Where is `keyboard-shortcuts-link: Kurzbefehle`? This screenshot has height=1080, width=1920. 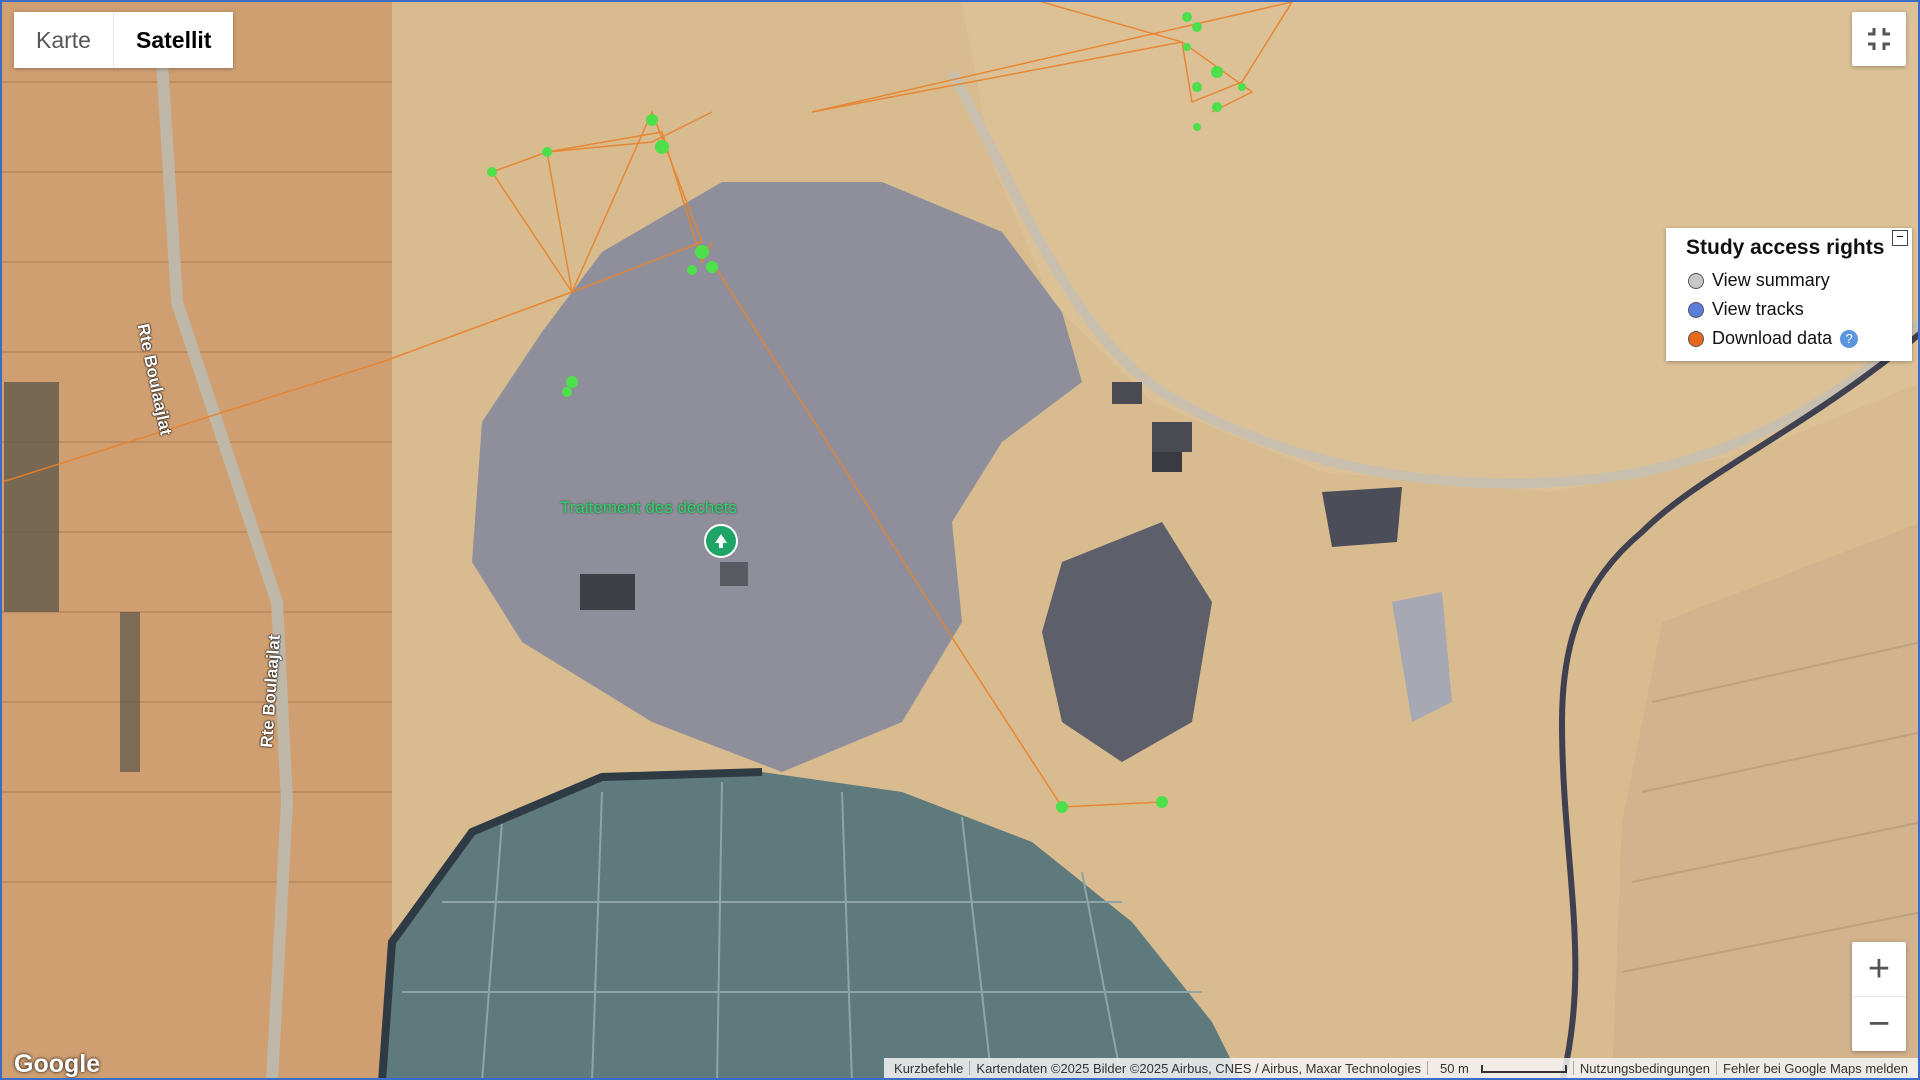
keyboard-shortcuts-link: Kurzbefehle is located at coordinates (928, 1068).